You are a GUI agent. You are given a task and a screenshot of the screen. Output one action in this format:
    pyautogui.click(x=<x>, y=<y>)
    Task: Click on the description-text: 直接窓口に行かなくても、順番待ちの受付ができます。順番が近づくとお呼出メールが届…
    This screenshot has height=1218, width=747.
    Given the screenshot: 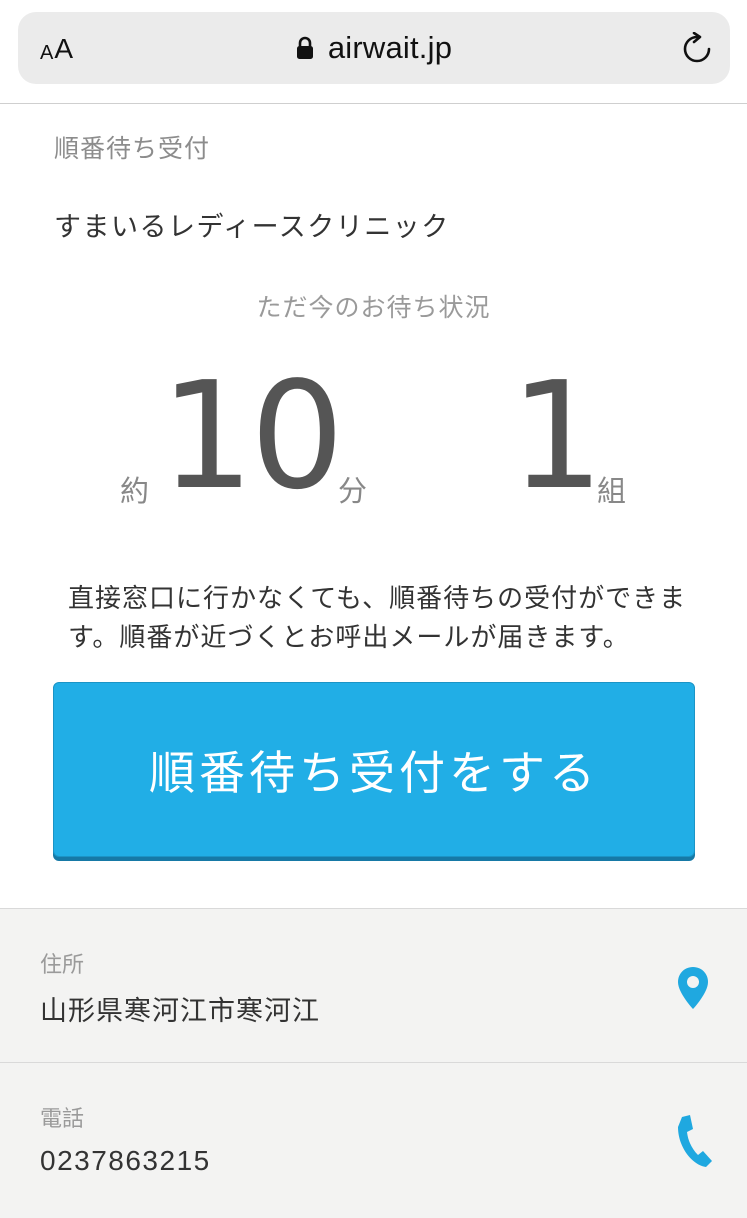 What is the action you would take?
    pyautogui.click(x=377, y=618)
    